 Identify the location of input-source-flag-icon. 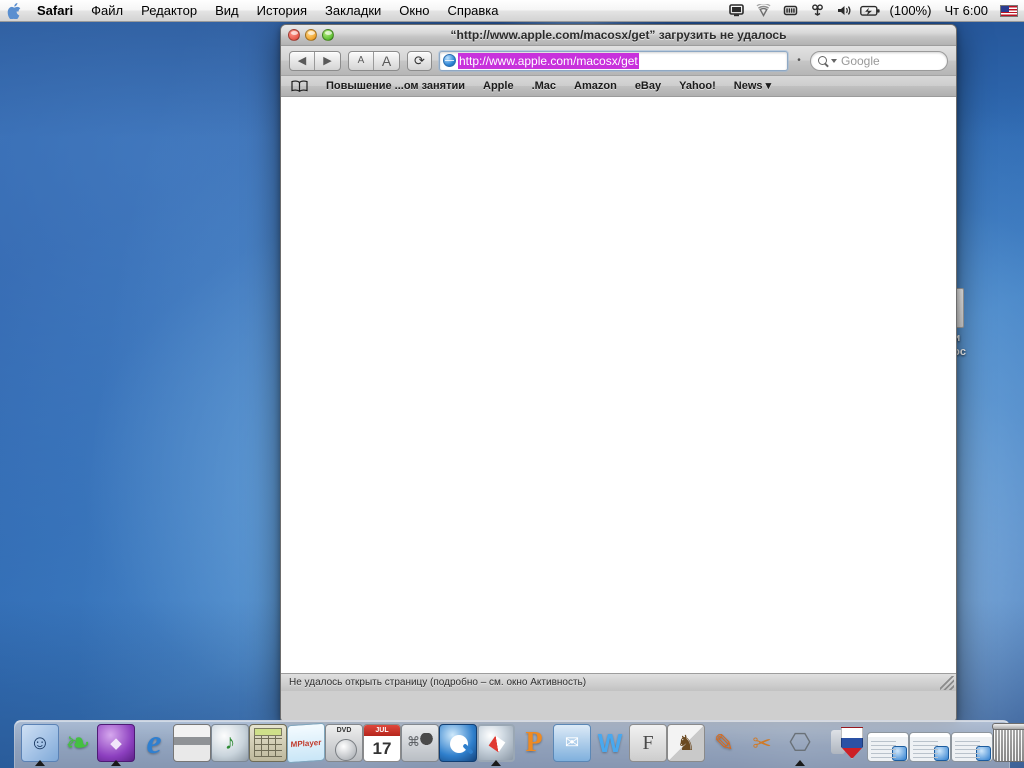
(1009, 10).